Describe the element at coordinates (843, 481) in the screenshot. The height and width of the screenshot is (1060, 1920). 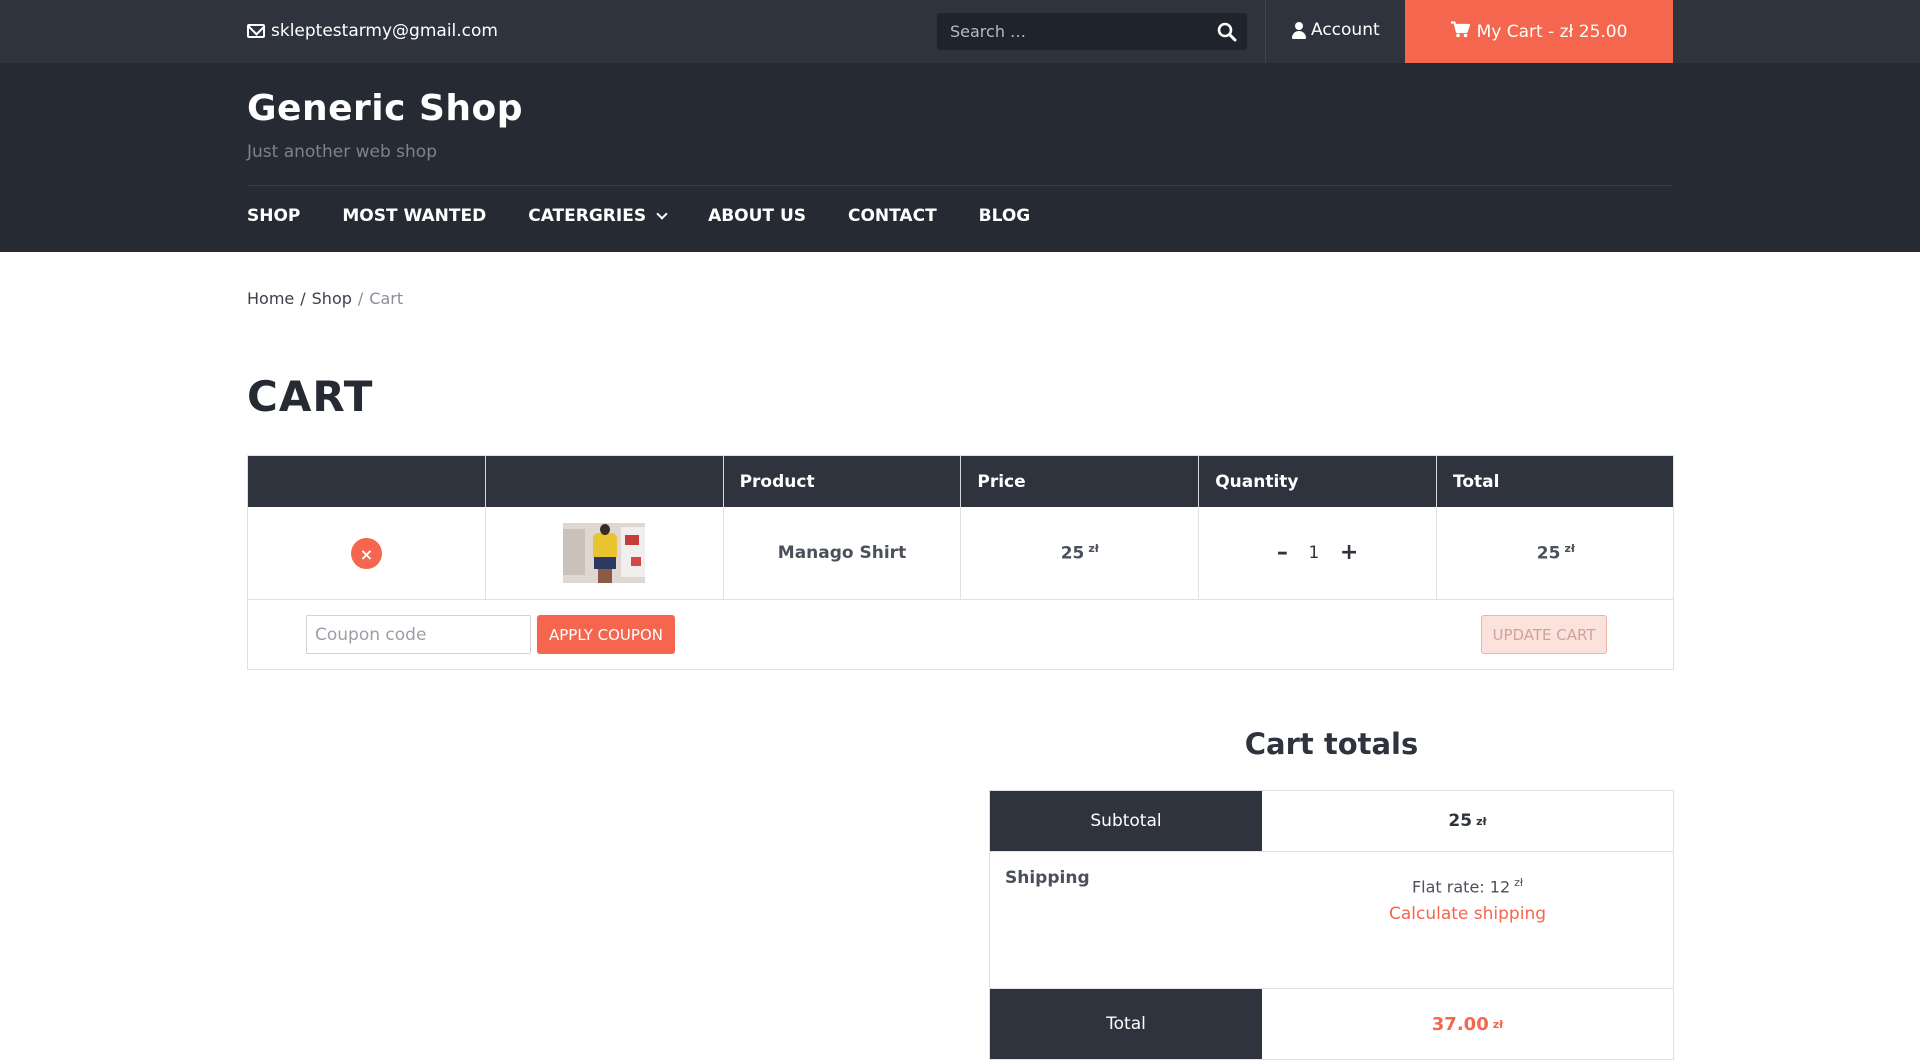
I see `column-header-product: Product` at that location.